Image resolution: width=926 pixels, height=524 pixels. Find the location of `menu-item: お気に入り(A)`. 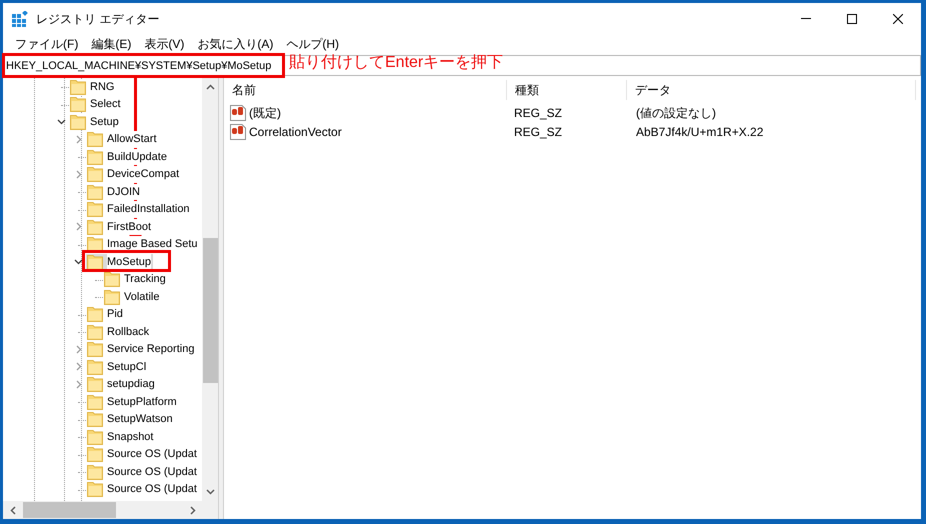

menu-item: お気に入り(A) is located at coordinates (235, 44).